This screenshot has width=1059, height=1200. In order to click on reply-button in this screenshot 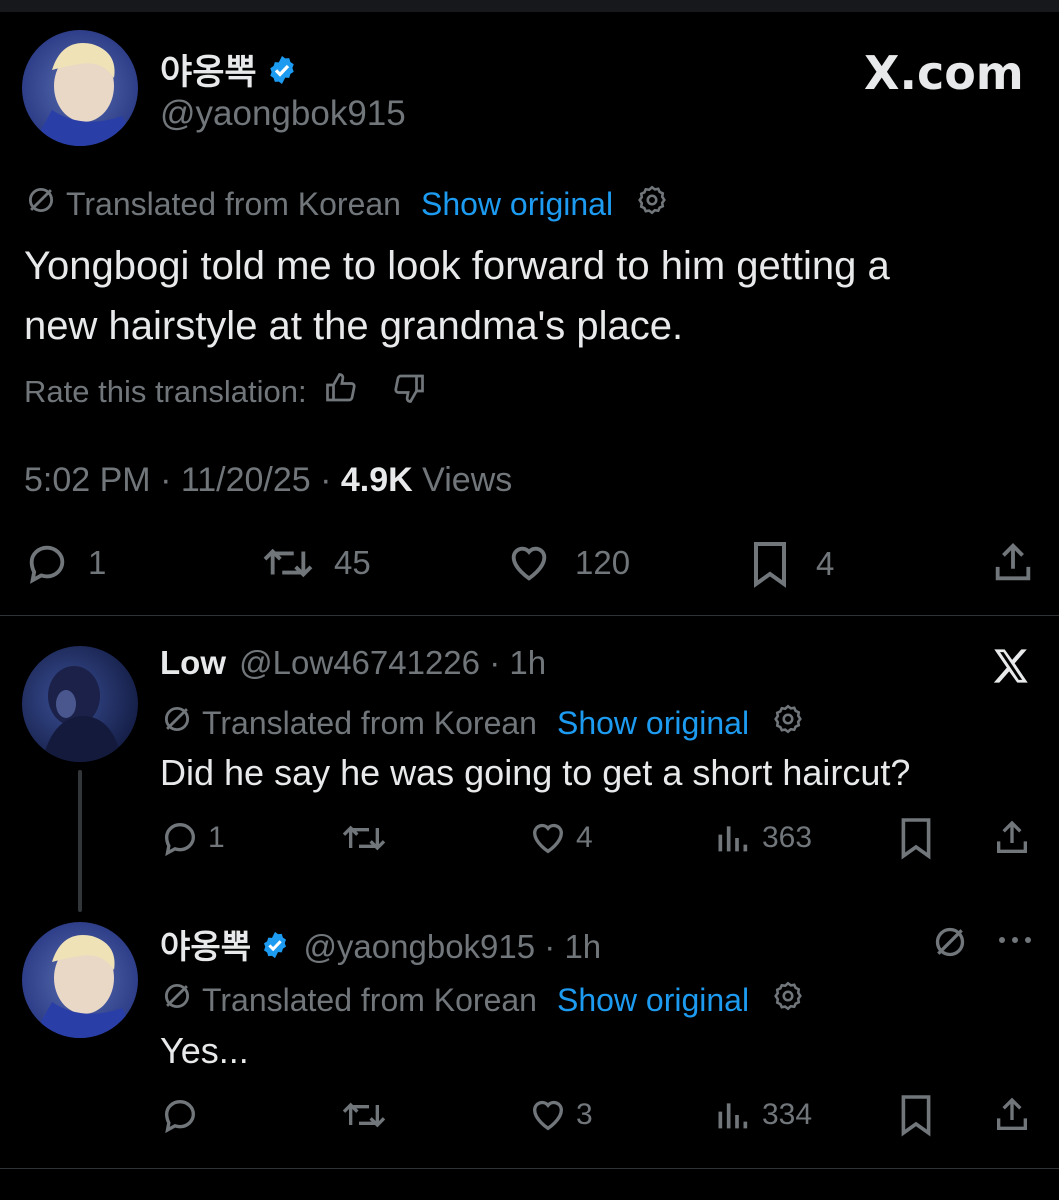, I will do `click(180, 1115)`.